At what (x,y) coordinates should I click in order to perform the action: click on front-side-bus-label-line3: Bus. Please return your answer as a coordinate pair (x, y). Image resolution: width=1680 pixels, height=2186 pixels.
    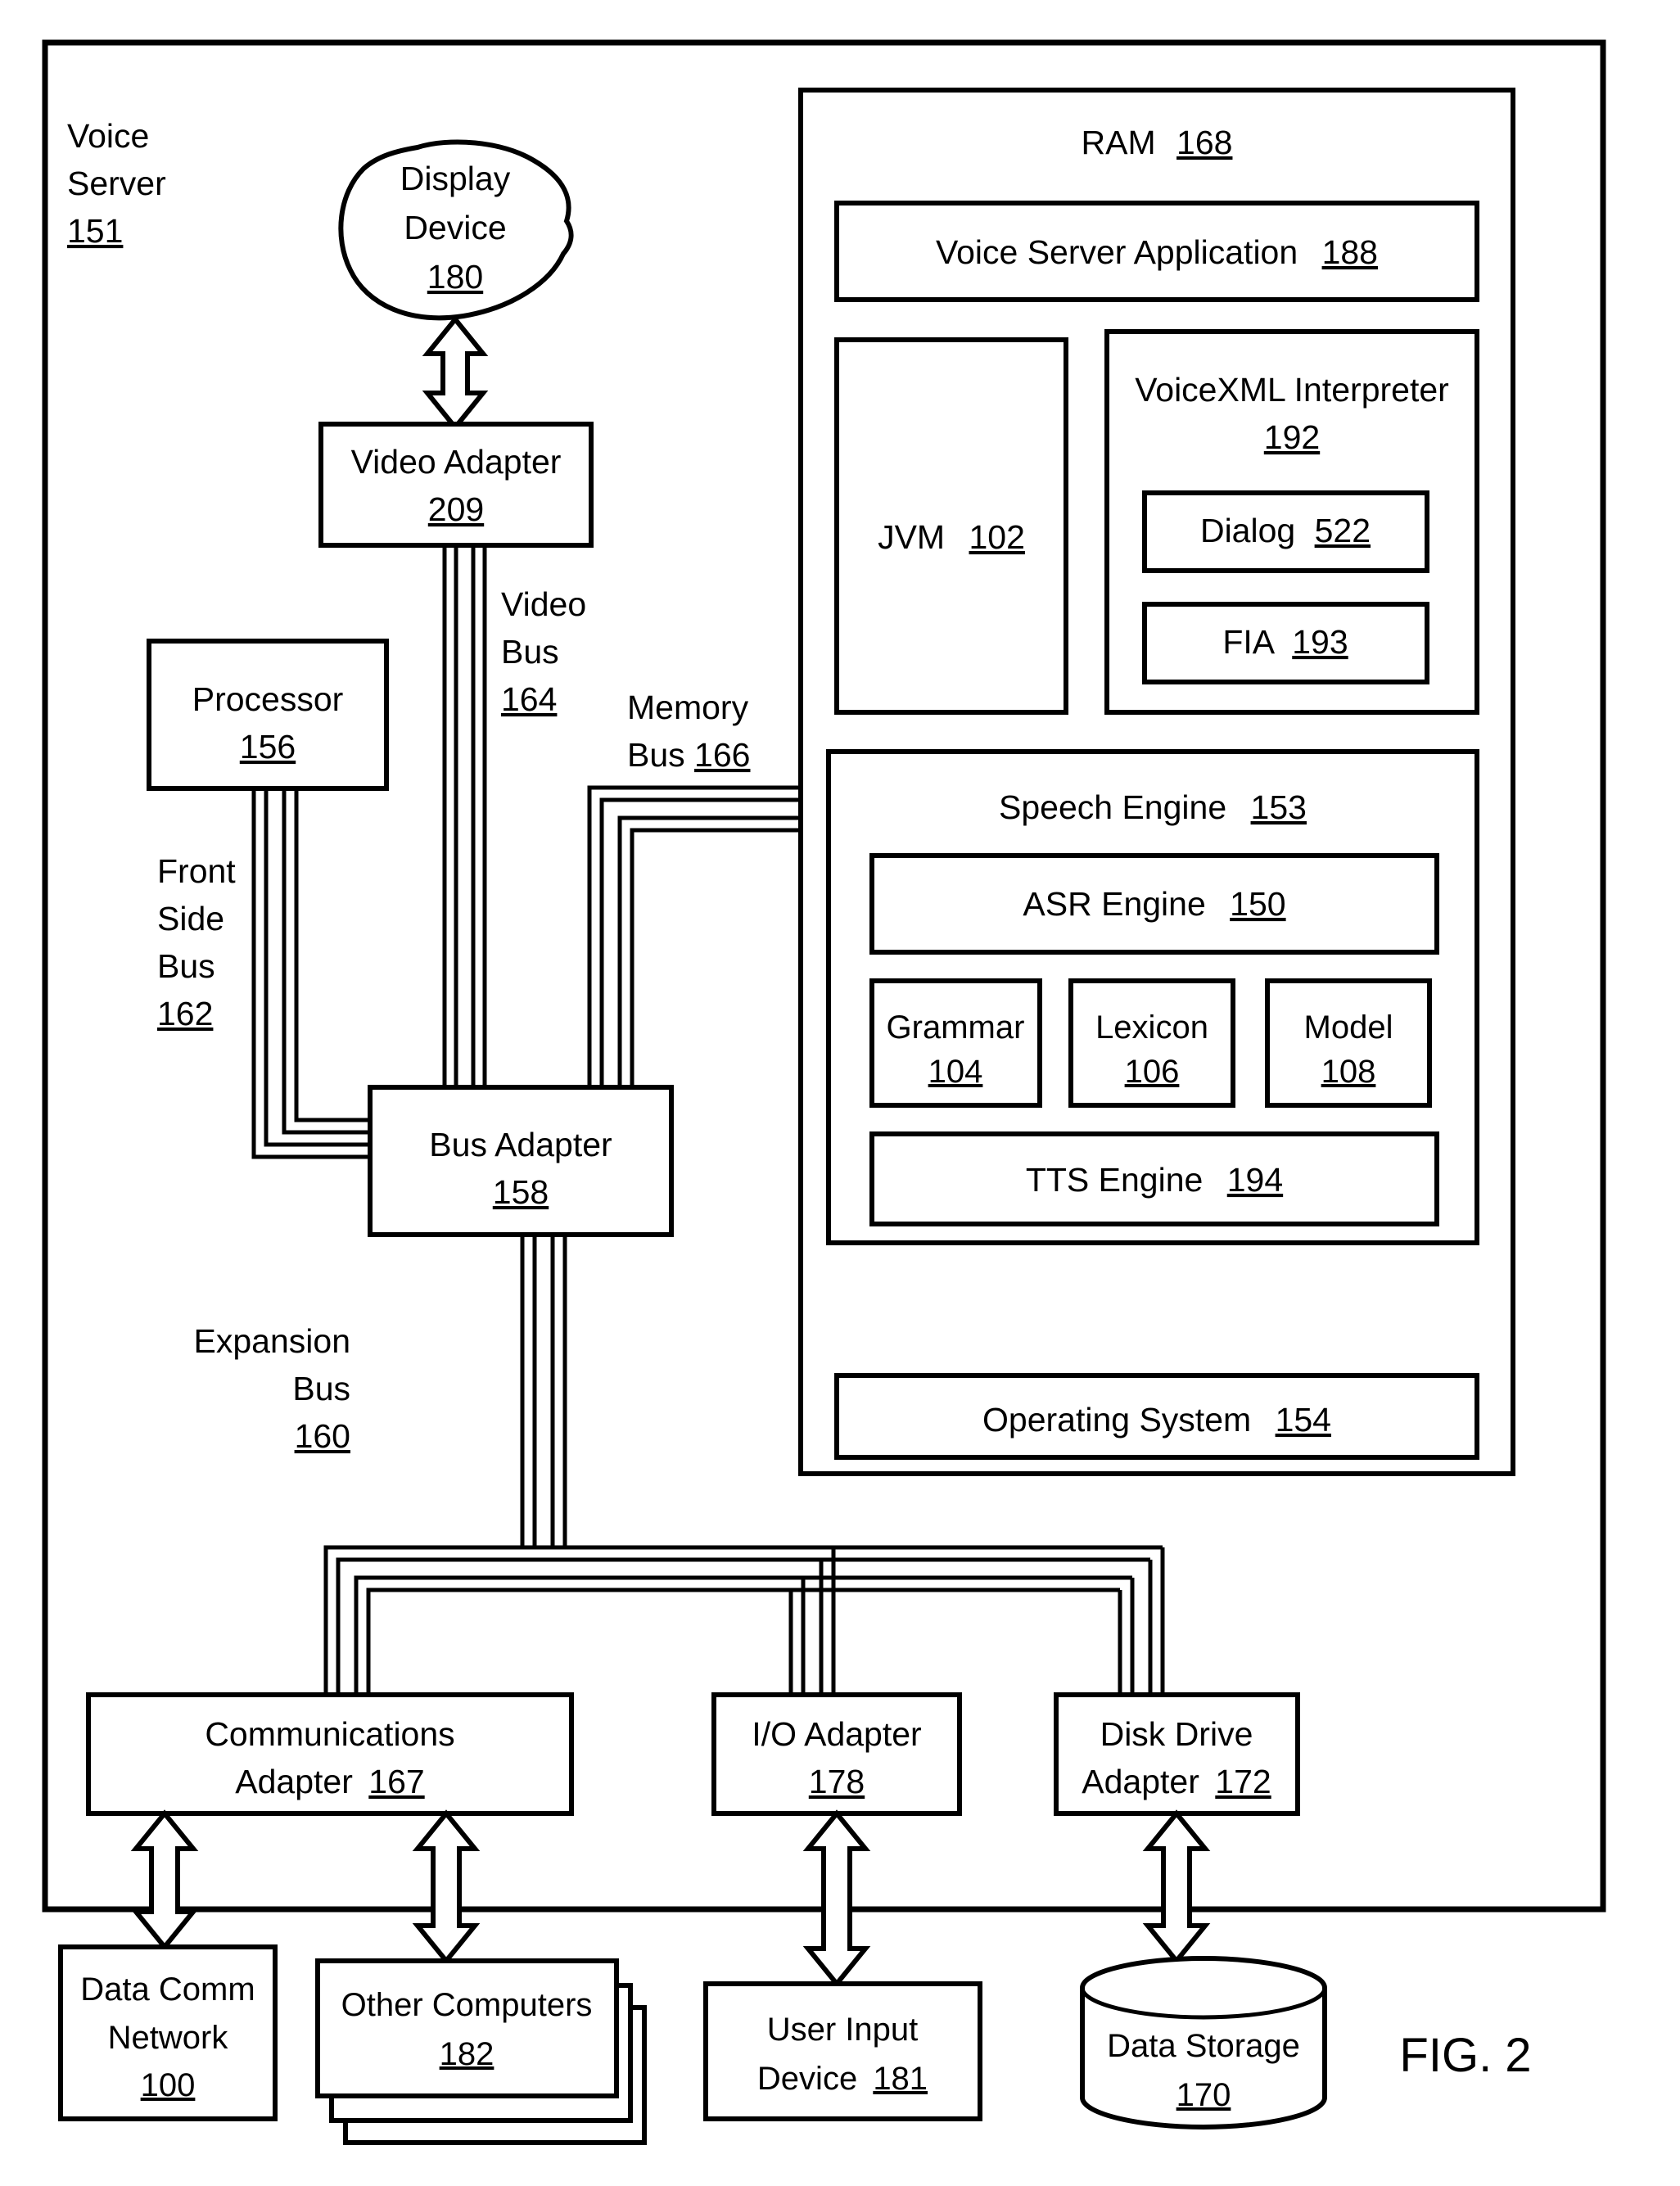
    Looking at the image, I should click on (186, 966).